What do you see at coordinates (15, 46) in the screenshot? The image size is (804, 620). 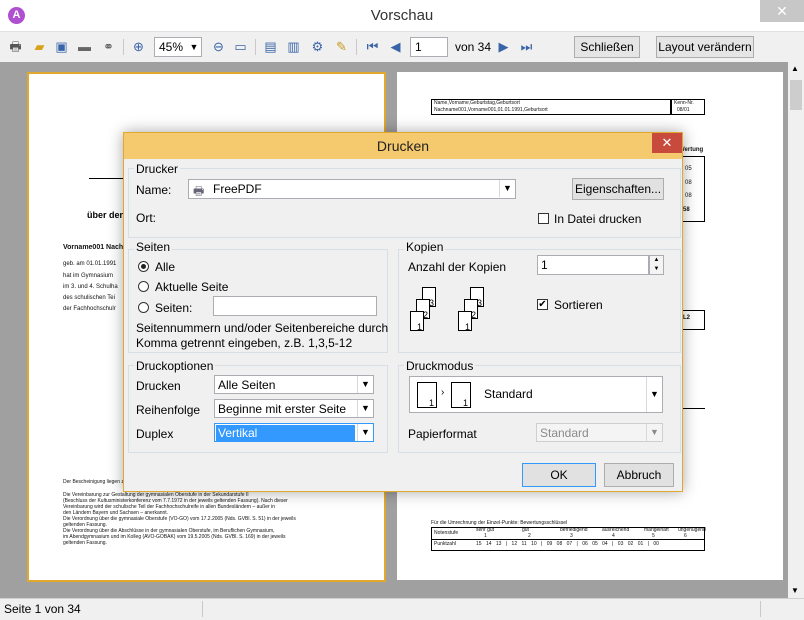 I see `print-icon: 🖶` at bounding box center [15, 46].